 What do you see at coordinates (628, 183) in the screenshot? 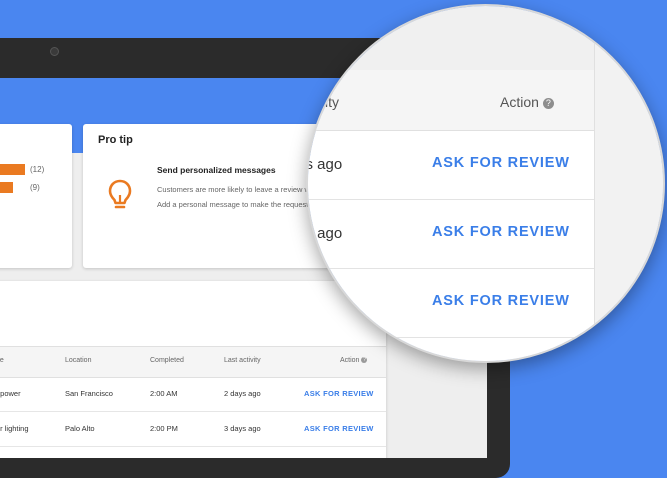
I see `magnified-side-panel` at bounding box center [628, 183].